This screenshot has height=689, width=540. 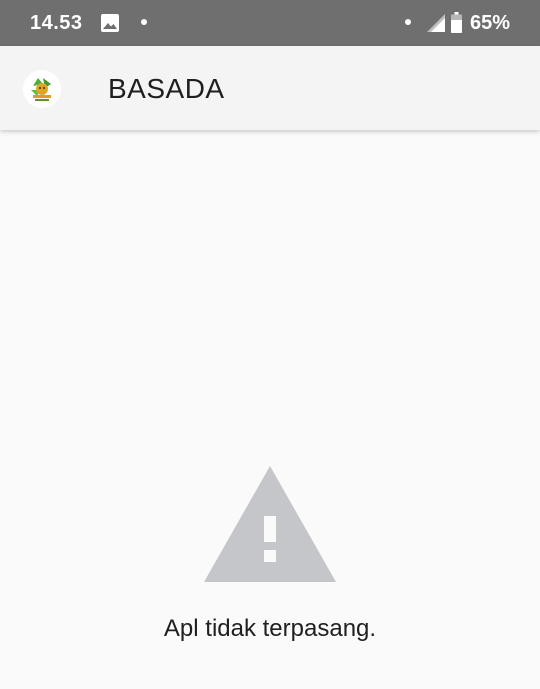 What do you see at coordinates (270, 23) in the screenshot?
I see `status-bar: 14.53 65%` at bounding box center [270, 23].